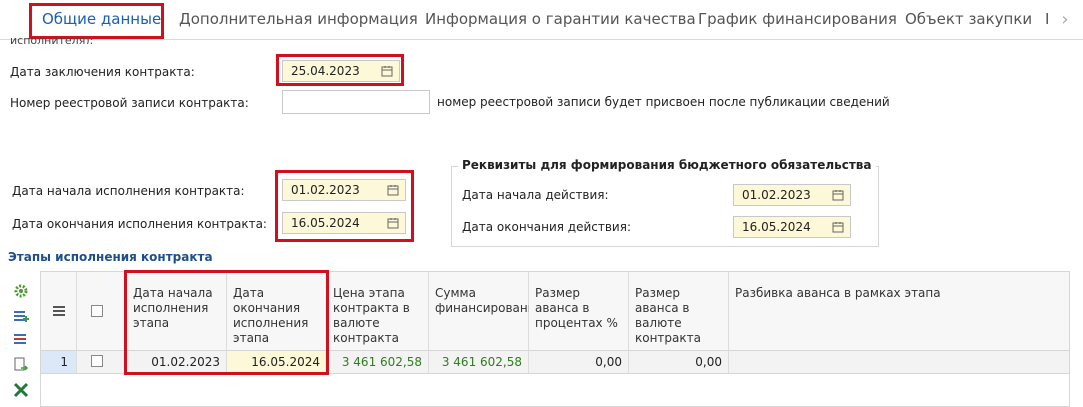 This screenshot has width=1083, height=407. What do you see at coordinates (679, 311) in the screenshot?
I see `col-advance-sum: Размер аванса в валюте контракта` at bounding box center [679, 311].